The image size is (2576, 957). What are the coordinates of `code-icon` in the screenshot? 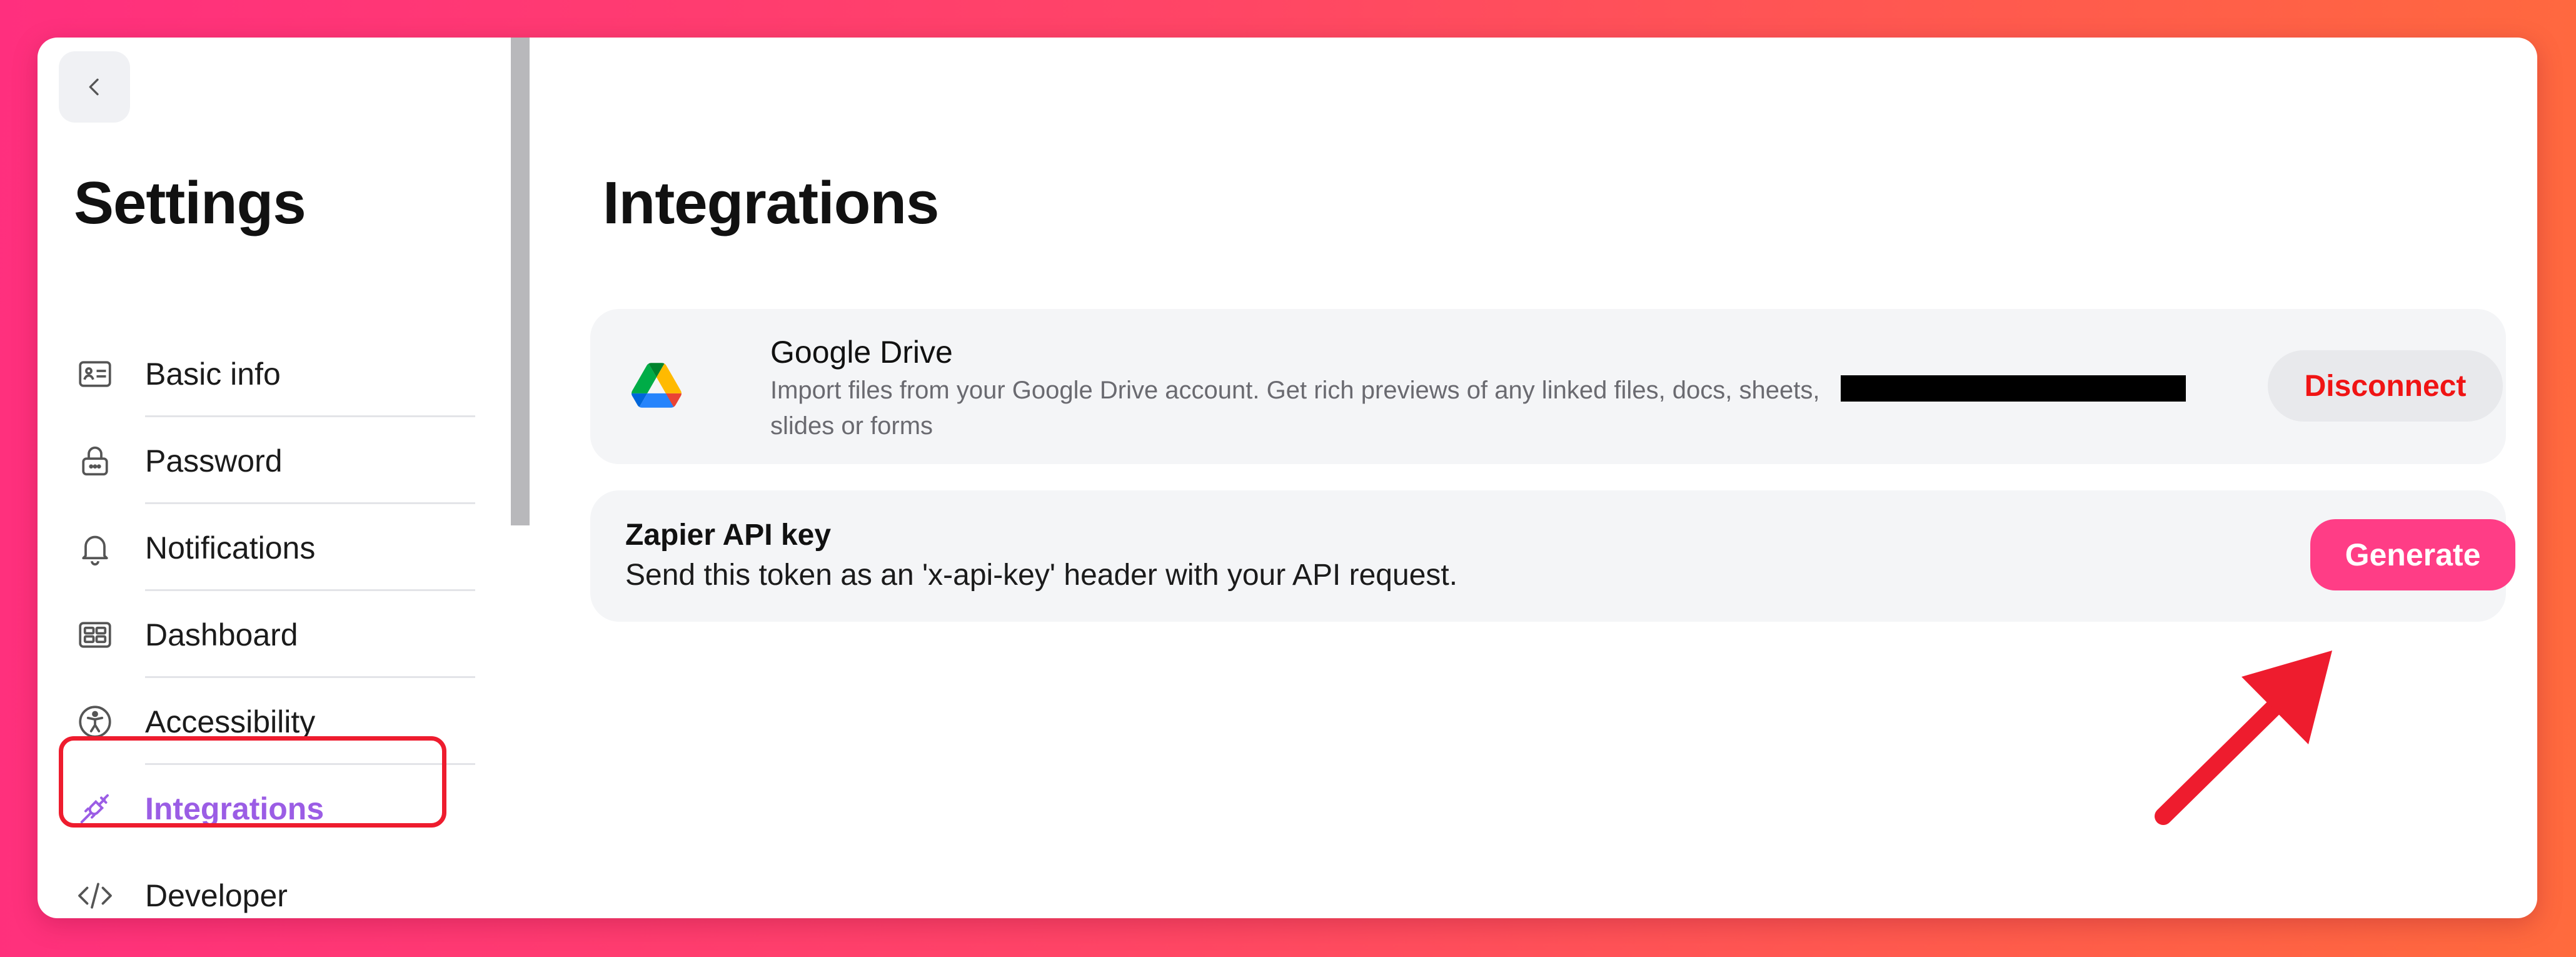 It's located at (95, 896).